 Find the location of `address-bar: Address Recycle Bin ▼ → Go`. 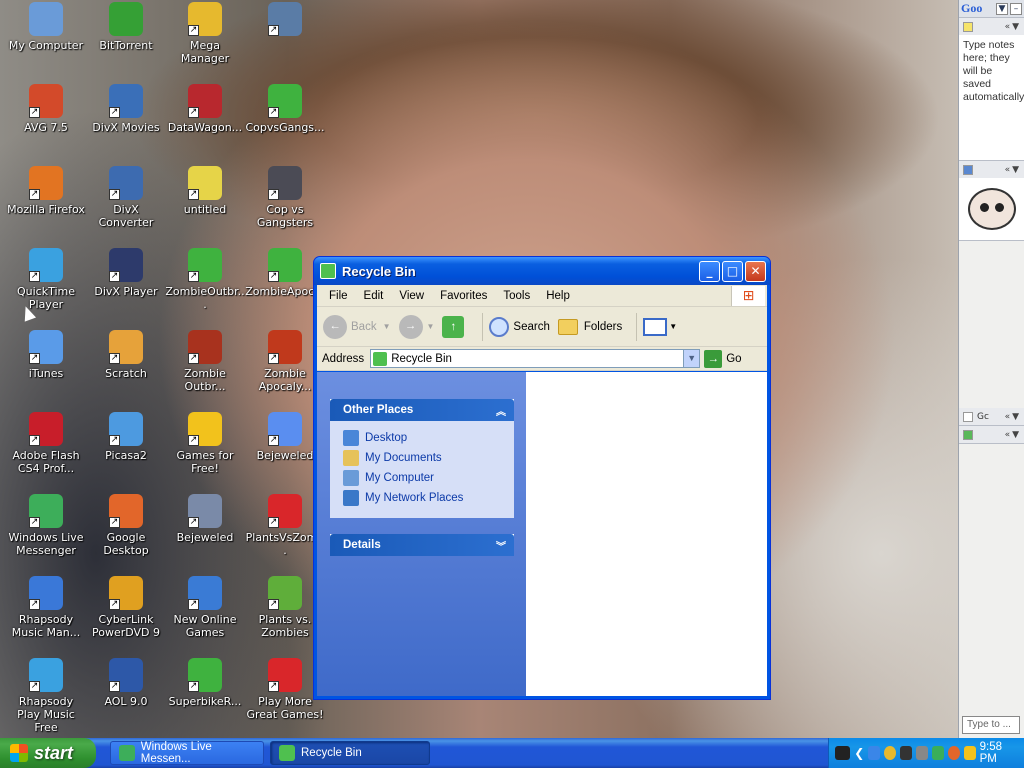

address-bar: Address Recycle Bin ▼ → Go is located at coordinates (542, 359).